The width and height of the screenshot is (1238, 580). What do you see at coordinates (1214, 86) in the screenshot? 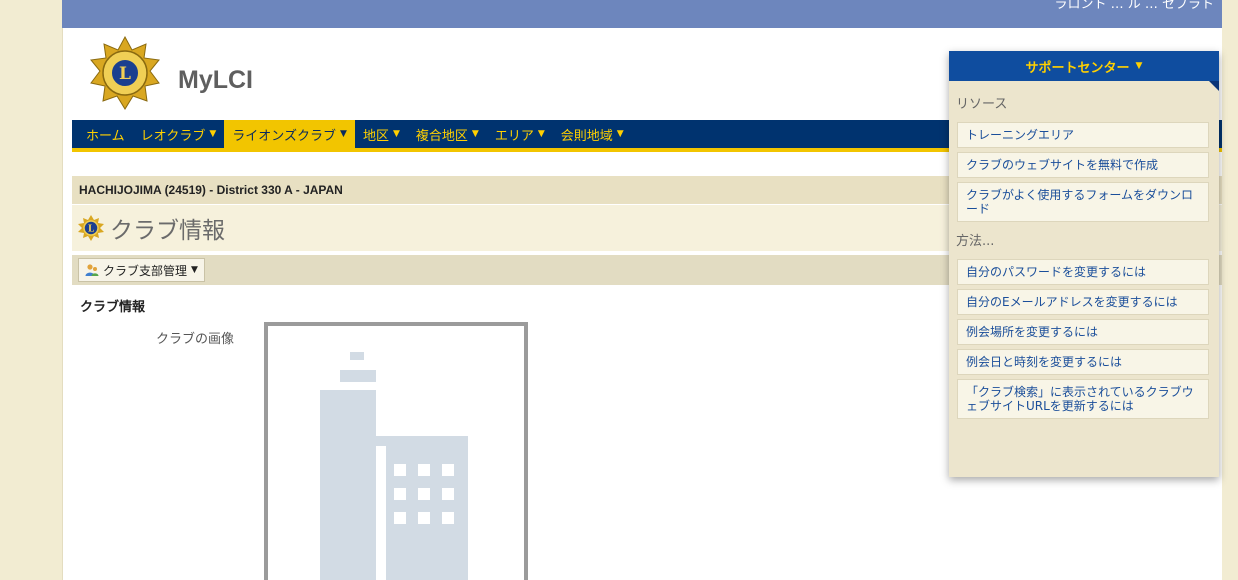
I see `panel-fold` at bounding box center [1214, 86].